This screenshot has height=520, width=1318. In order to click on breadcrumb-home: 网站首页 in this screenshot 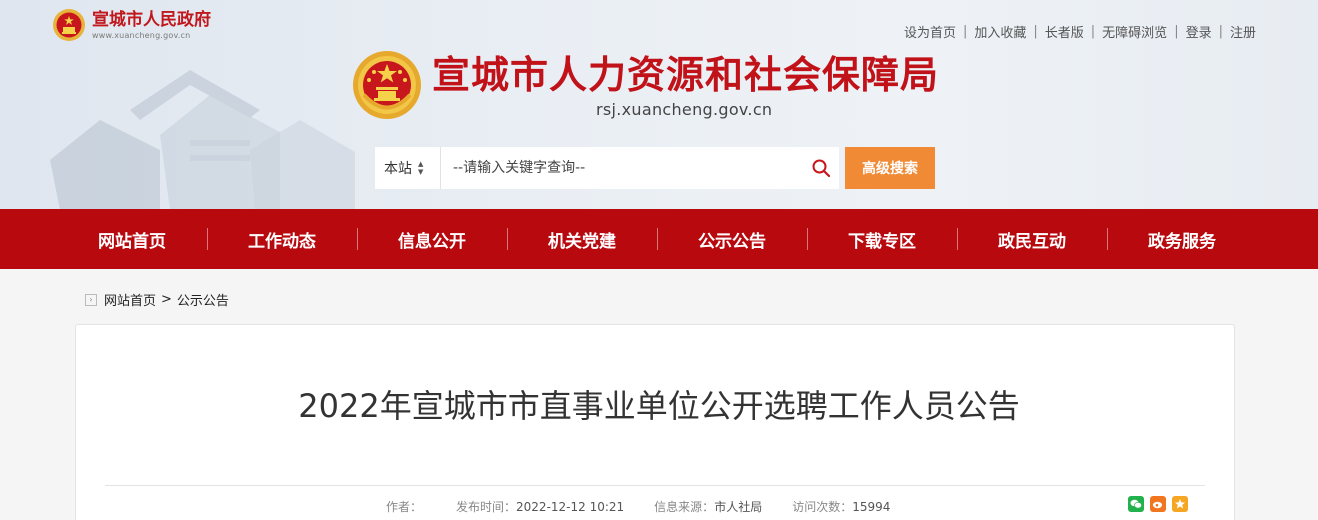, I will do `click(130, 299)`.